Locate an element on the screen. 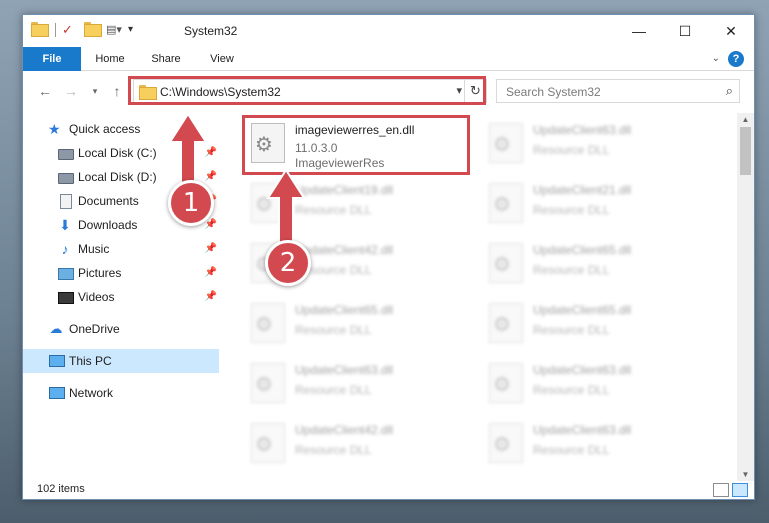 The width and height of the screenshot is (769, 523). onedrive-icon: ☁ is located at coordinates (56, 328).